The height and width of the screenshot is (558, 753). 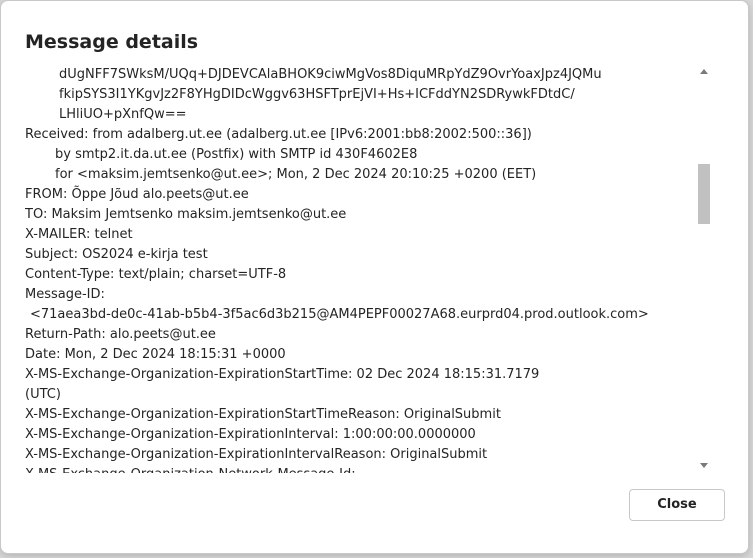 What do you see at coordinates (677, 505) in the screenshot?
I see `close-button: Close` at bounding box center [677, 505].